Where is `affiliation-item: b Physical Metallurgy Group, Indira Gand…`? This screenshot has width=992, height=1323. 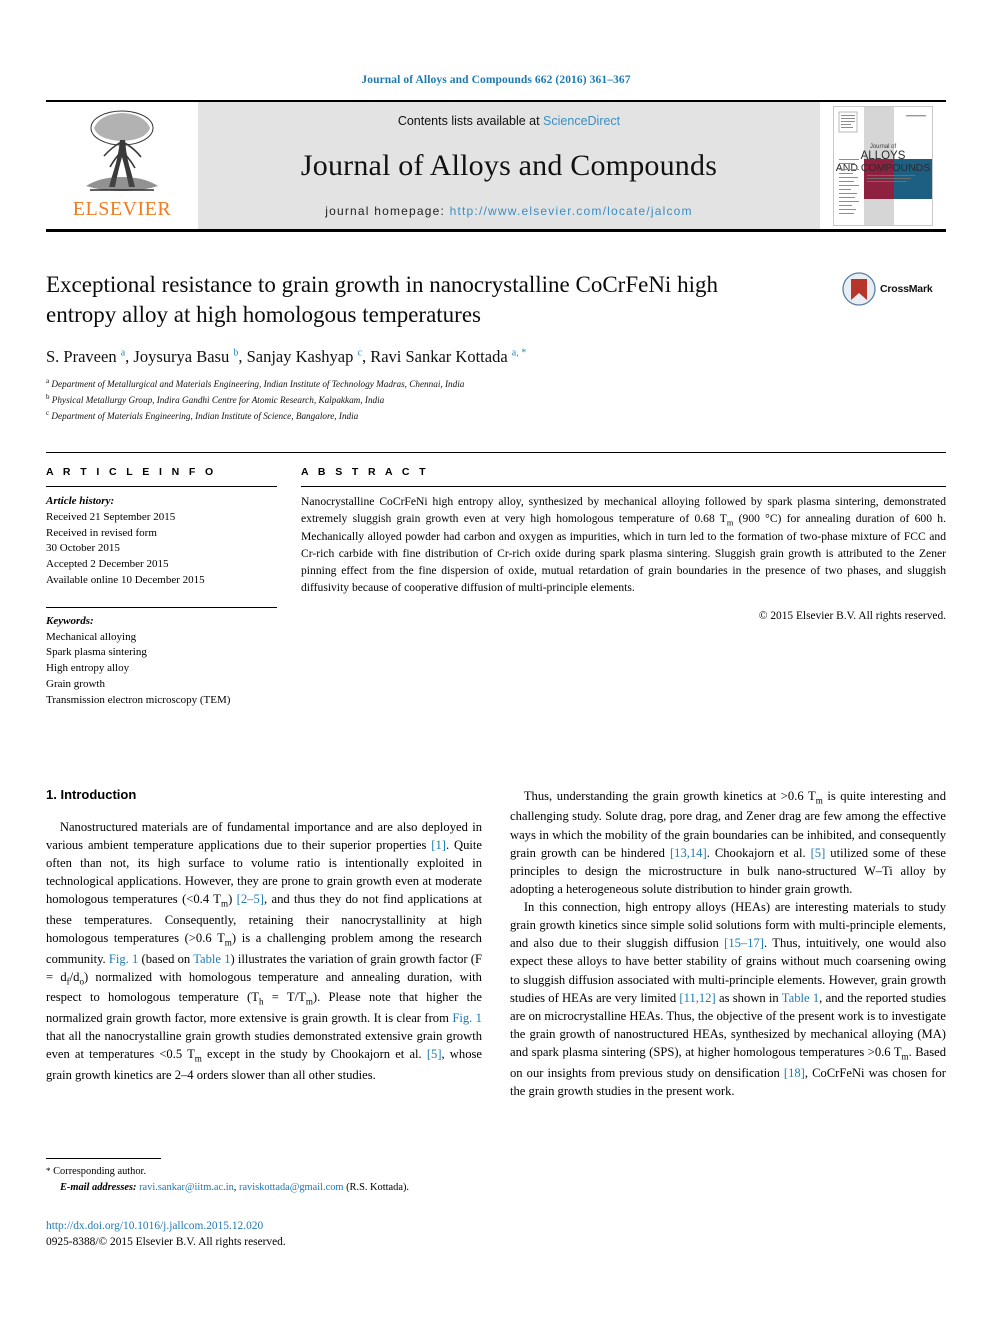 affiliation-item: b Physical Metallurgy Group, Indira Gand… is located at coordinates (215, 398).